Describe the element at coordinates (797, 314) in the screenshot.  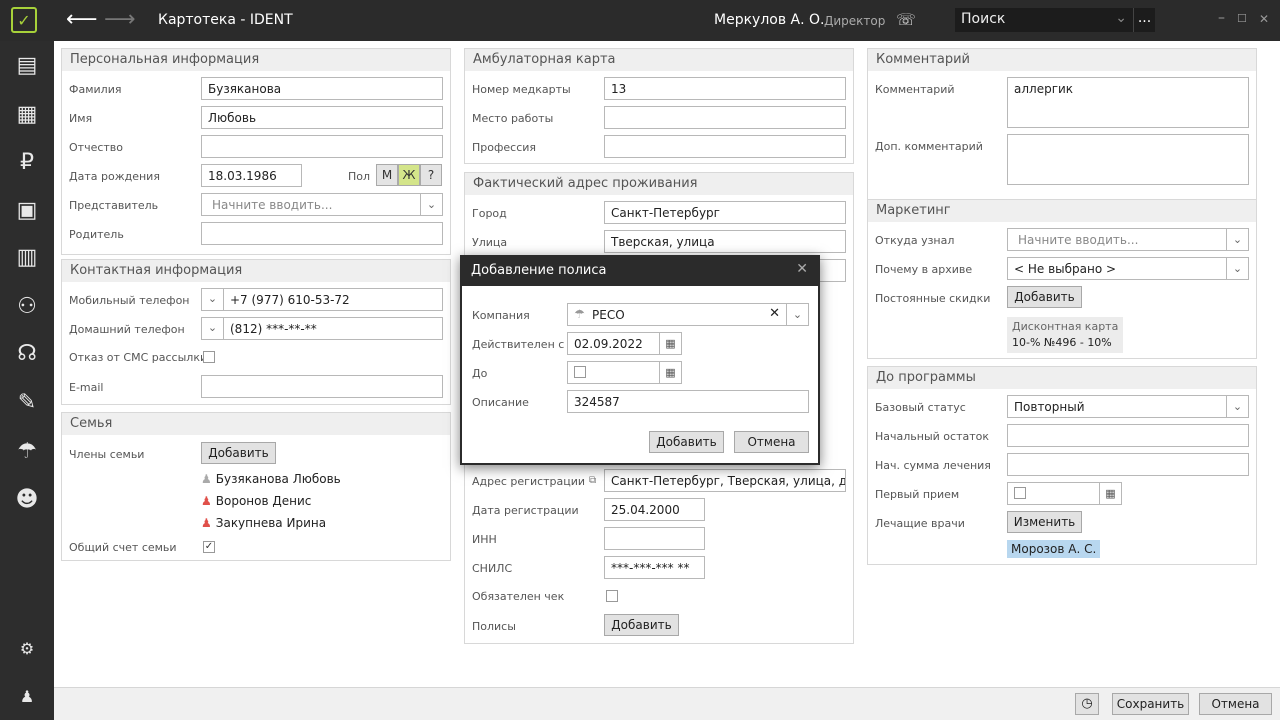
I see `chevron-down-icon: ⌄` at that location.